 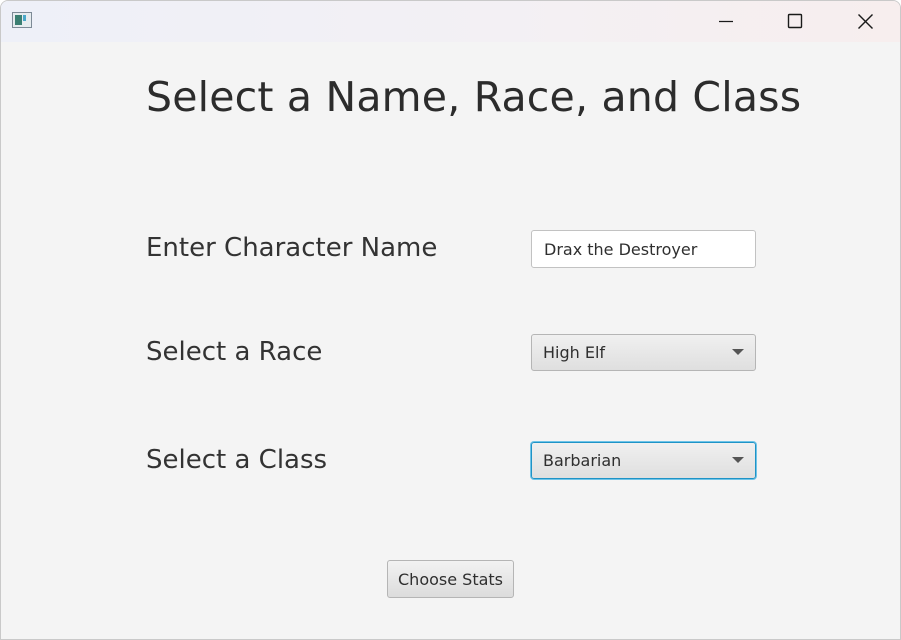 What do you see at coordinates (643, 460) in the screenshot?
I see `class-dropdown: Barbarian` at bounding box center [643, 460].